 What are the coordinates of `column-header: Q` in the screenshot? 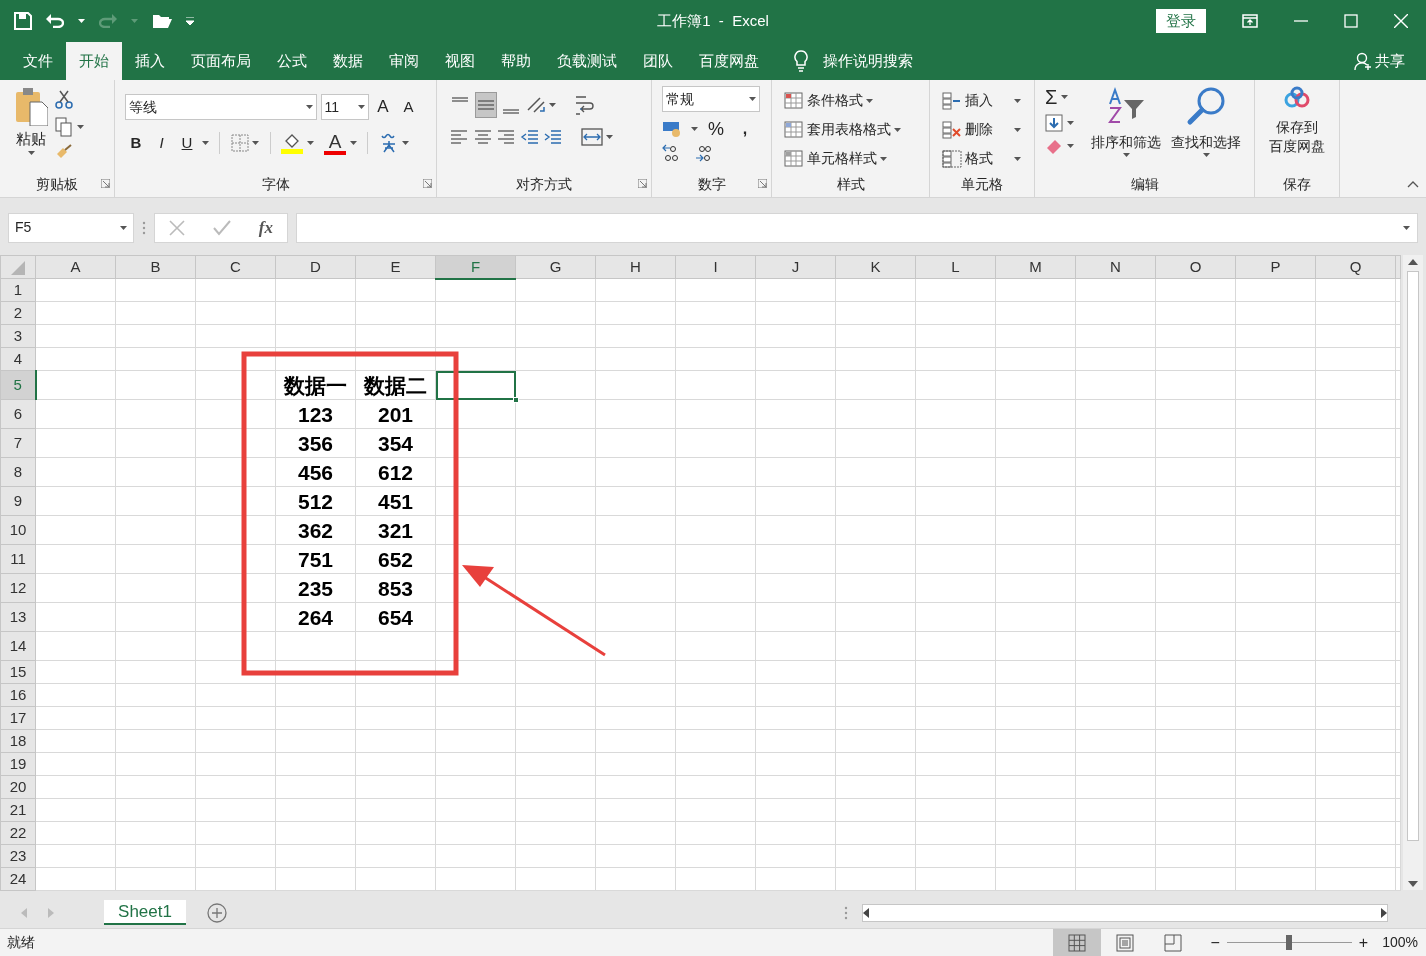 It's located at (1355, 267).